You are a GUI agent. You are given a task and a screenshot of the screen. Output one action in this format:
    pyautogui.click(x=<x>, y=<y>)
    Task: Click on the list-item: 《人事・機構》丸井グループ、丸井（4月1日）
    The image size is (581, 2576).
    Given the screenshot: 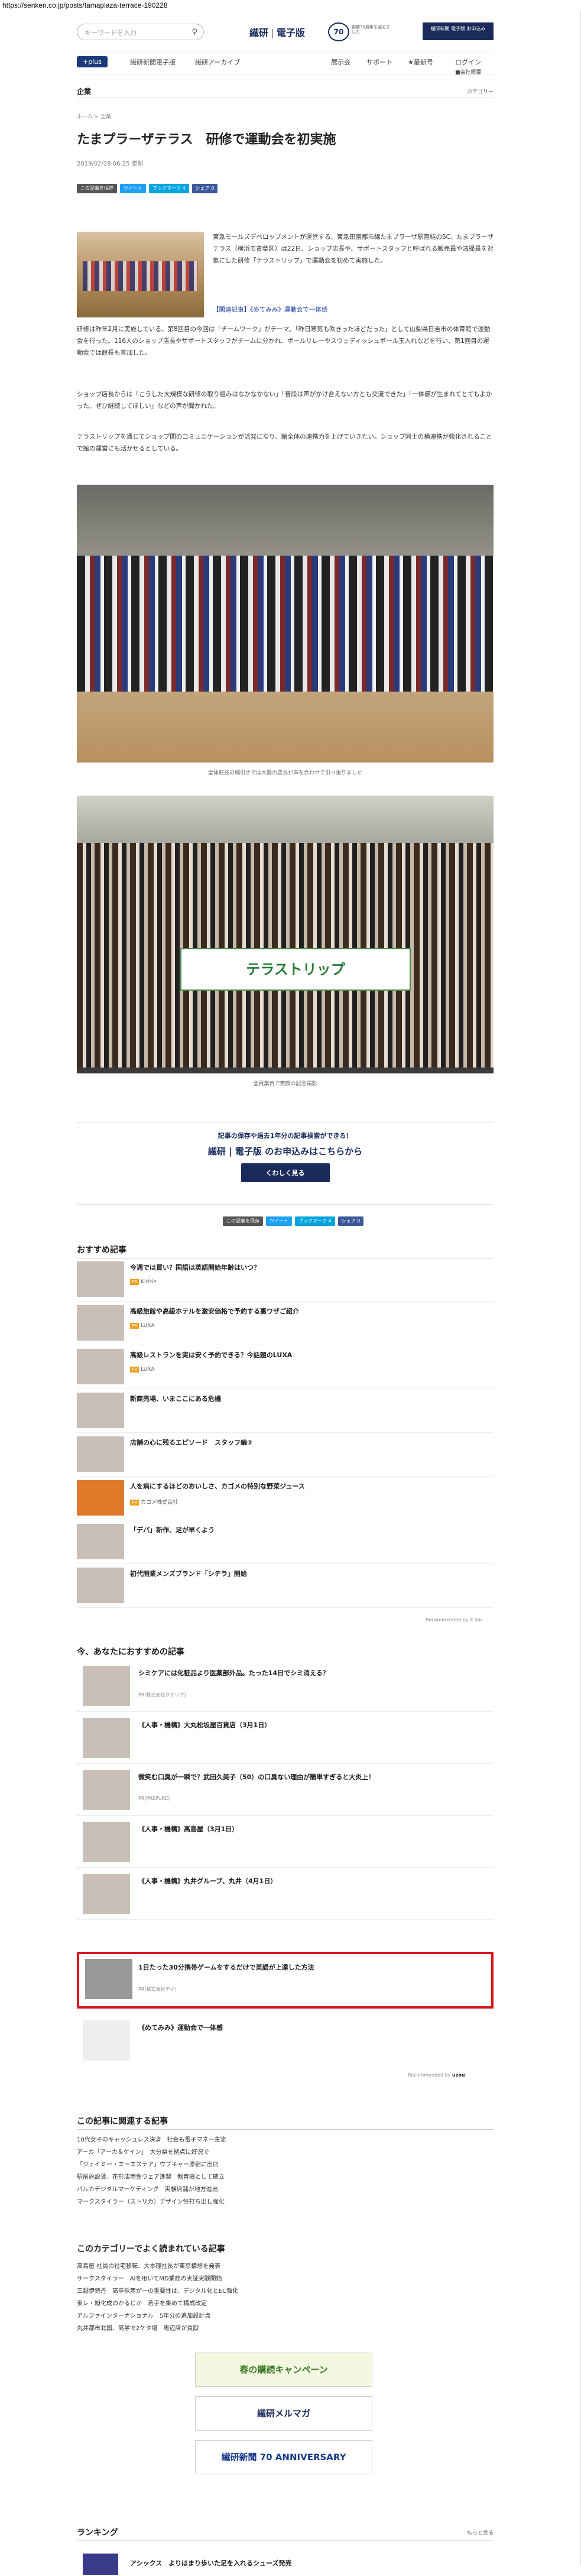 What is the action you would take?
    pyautogui.click(x=285, y=1894)
    